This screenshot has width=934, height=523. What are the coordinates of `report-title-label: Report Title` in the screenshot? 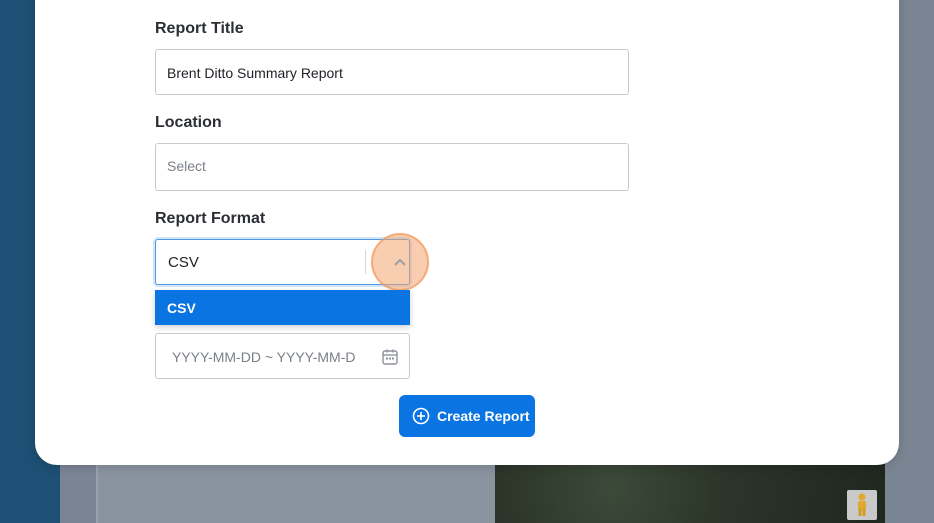 It's located at (199, 28).